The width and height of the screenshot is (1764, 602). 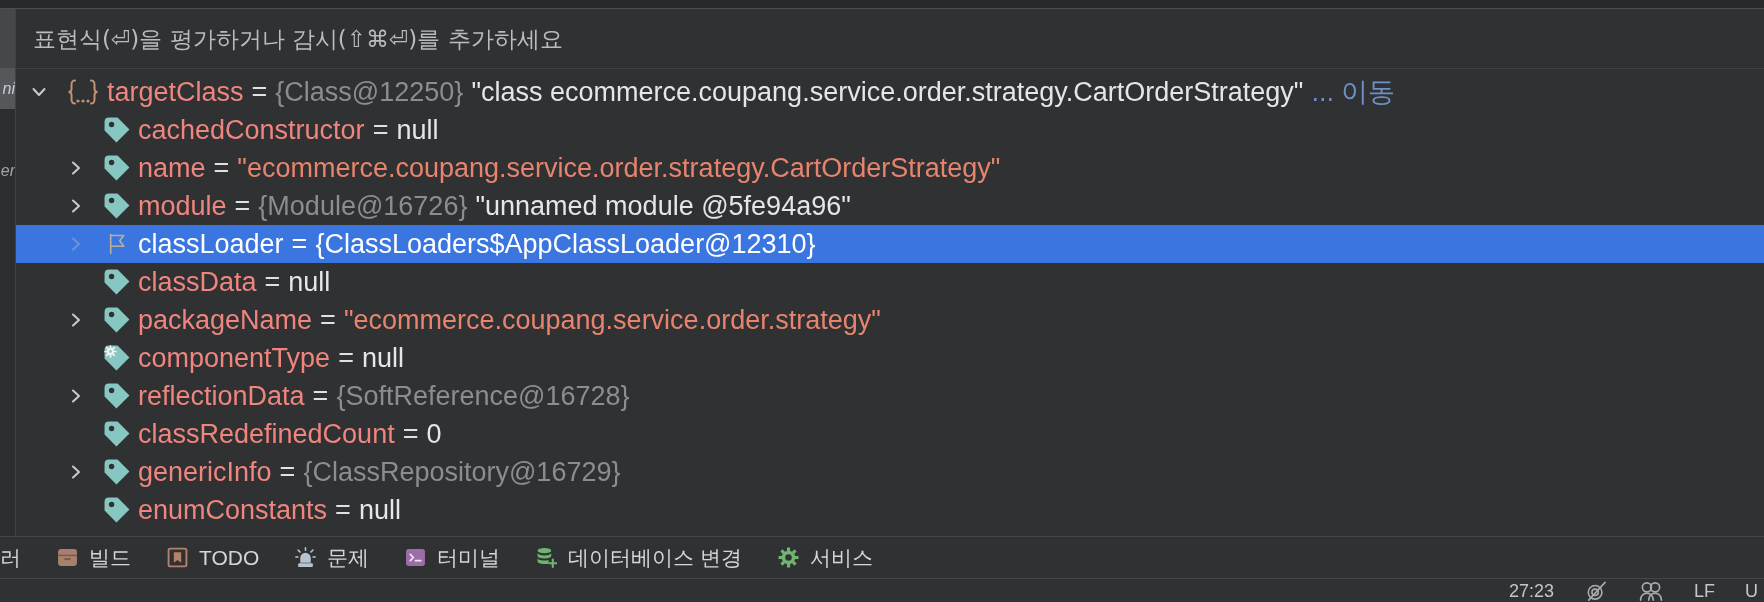 What do you see at coordinates (234, 358) in the screenshot?
I see `variable-name: componentType` at bounding box center [234, 358].